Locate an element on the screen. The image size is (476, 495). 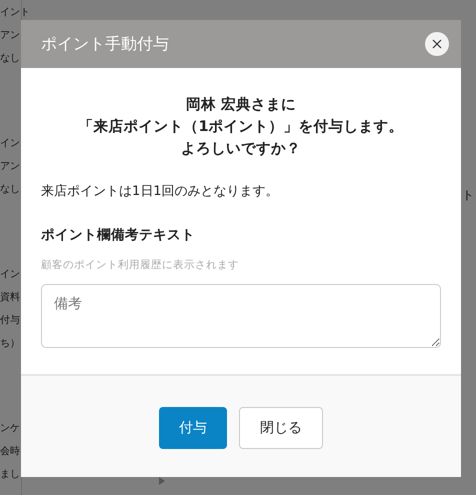
confirm-message: 岡林 宏典さまに 「来店ポイント（1ポイント）」を付与します。 よろしいですか？ is located at coordinates (241, 127).